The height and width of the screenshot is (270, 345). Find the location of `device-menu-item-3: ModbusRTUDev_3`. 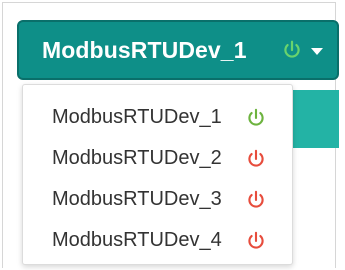

device-menu-item-3: ModbusRTUDev_3 is located at coordinates (157, 199).